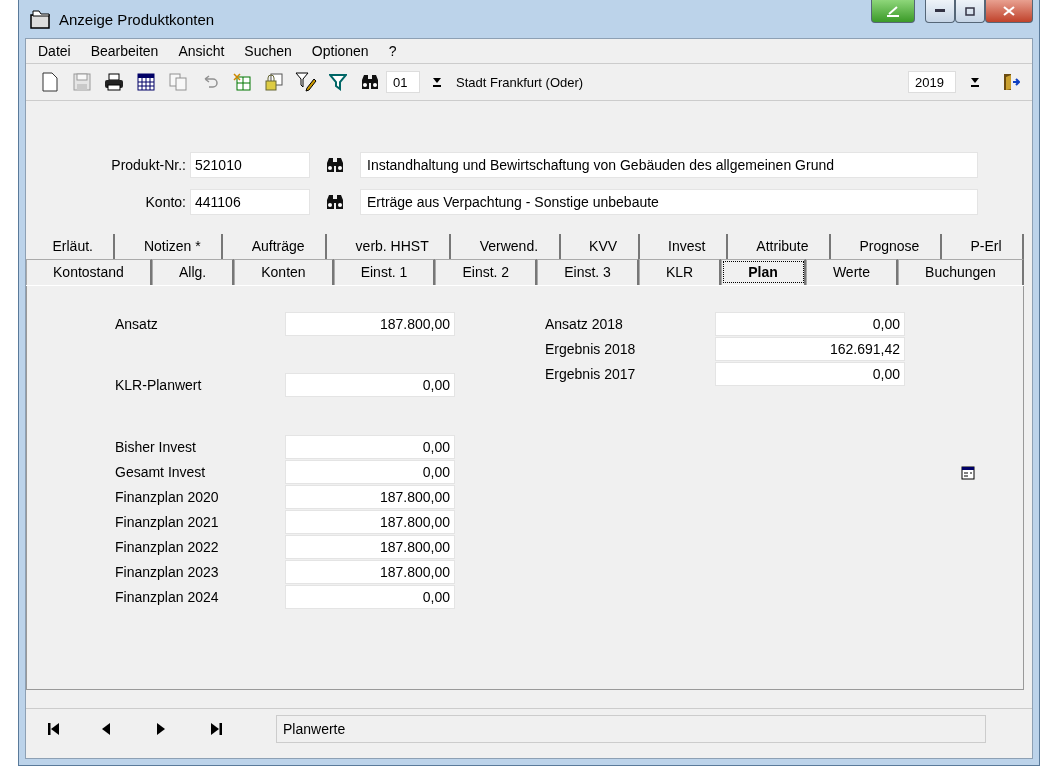 The height and width of the screenshot is (774, 1047). I want to click on field-label: Gesamt Invest, so click(161, 472).